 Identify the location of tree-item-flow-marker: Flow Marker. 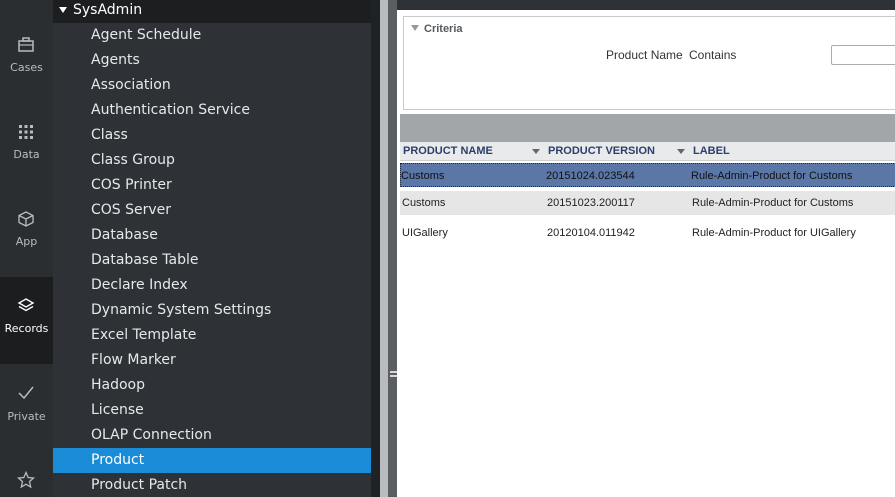
(212, 360).